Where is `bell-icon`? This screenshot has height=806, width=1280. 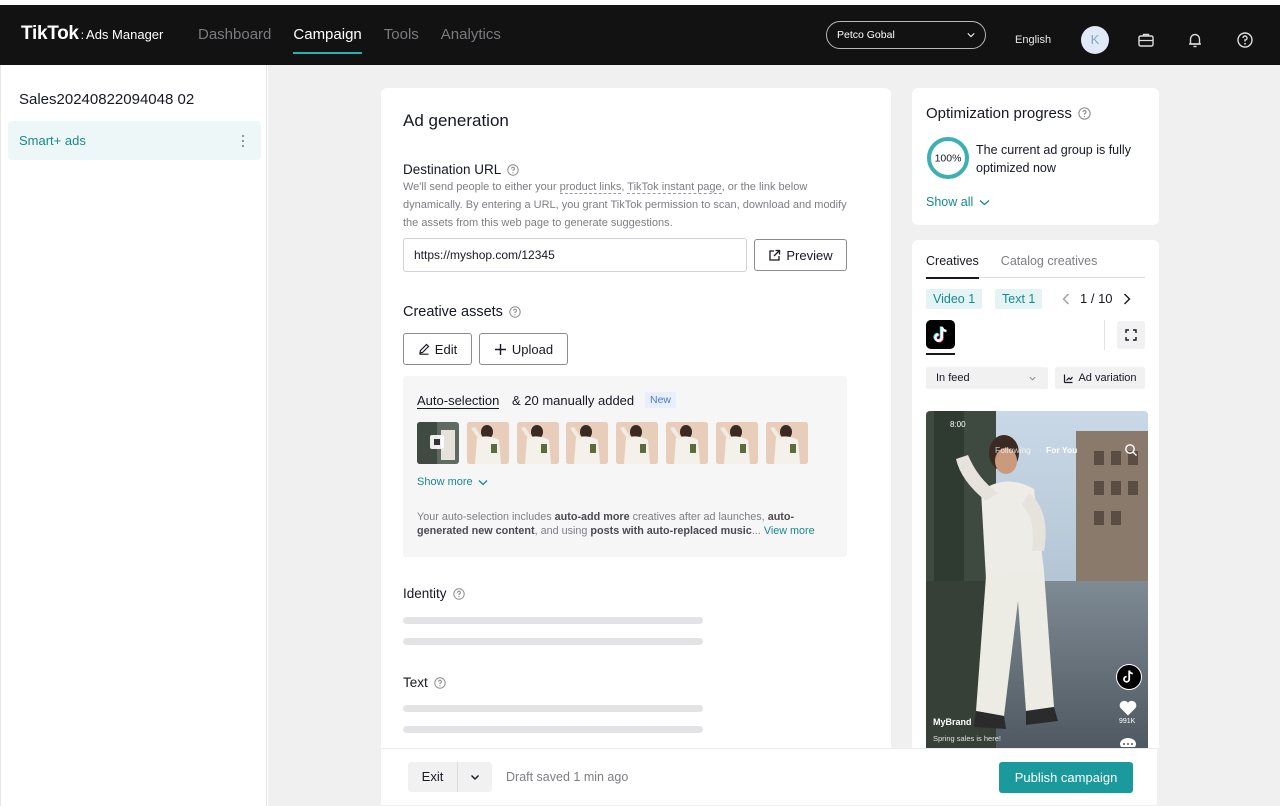
bell-icon is located at coordinates (1195, 40).